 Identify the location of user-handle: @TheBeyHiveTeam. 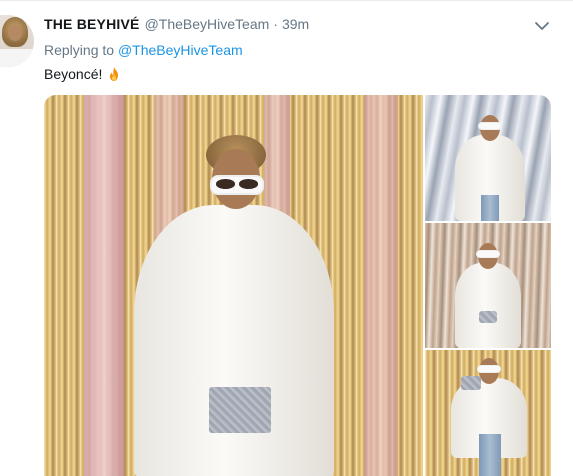
(207, 24).